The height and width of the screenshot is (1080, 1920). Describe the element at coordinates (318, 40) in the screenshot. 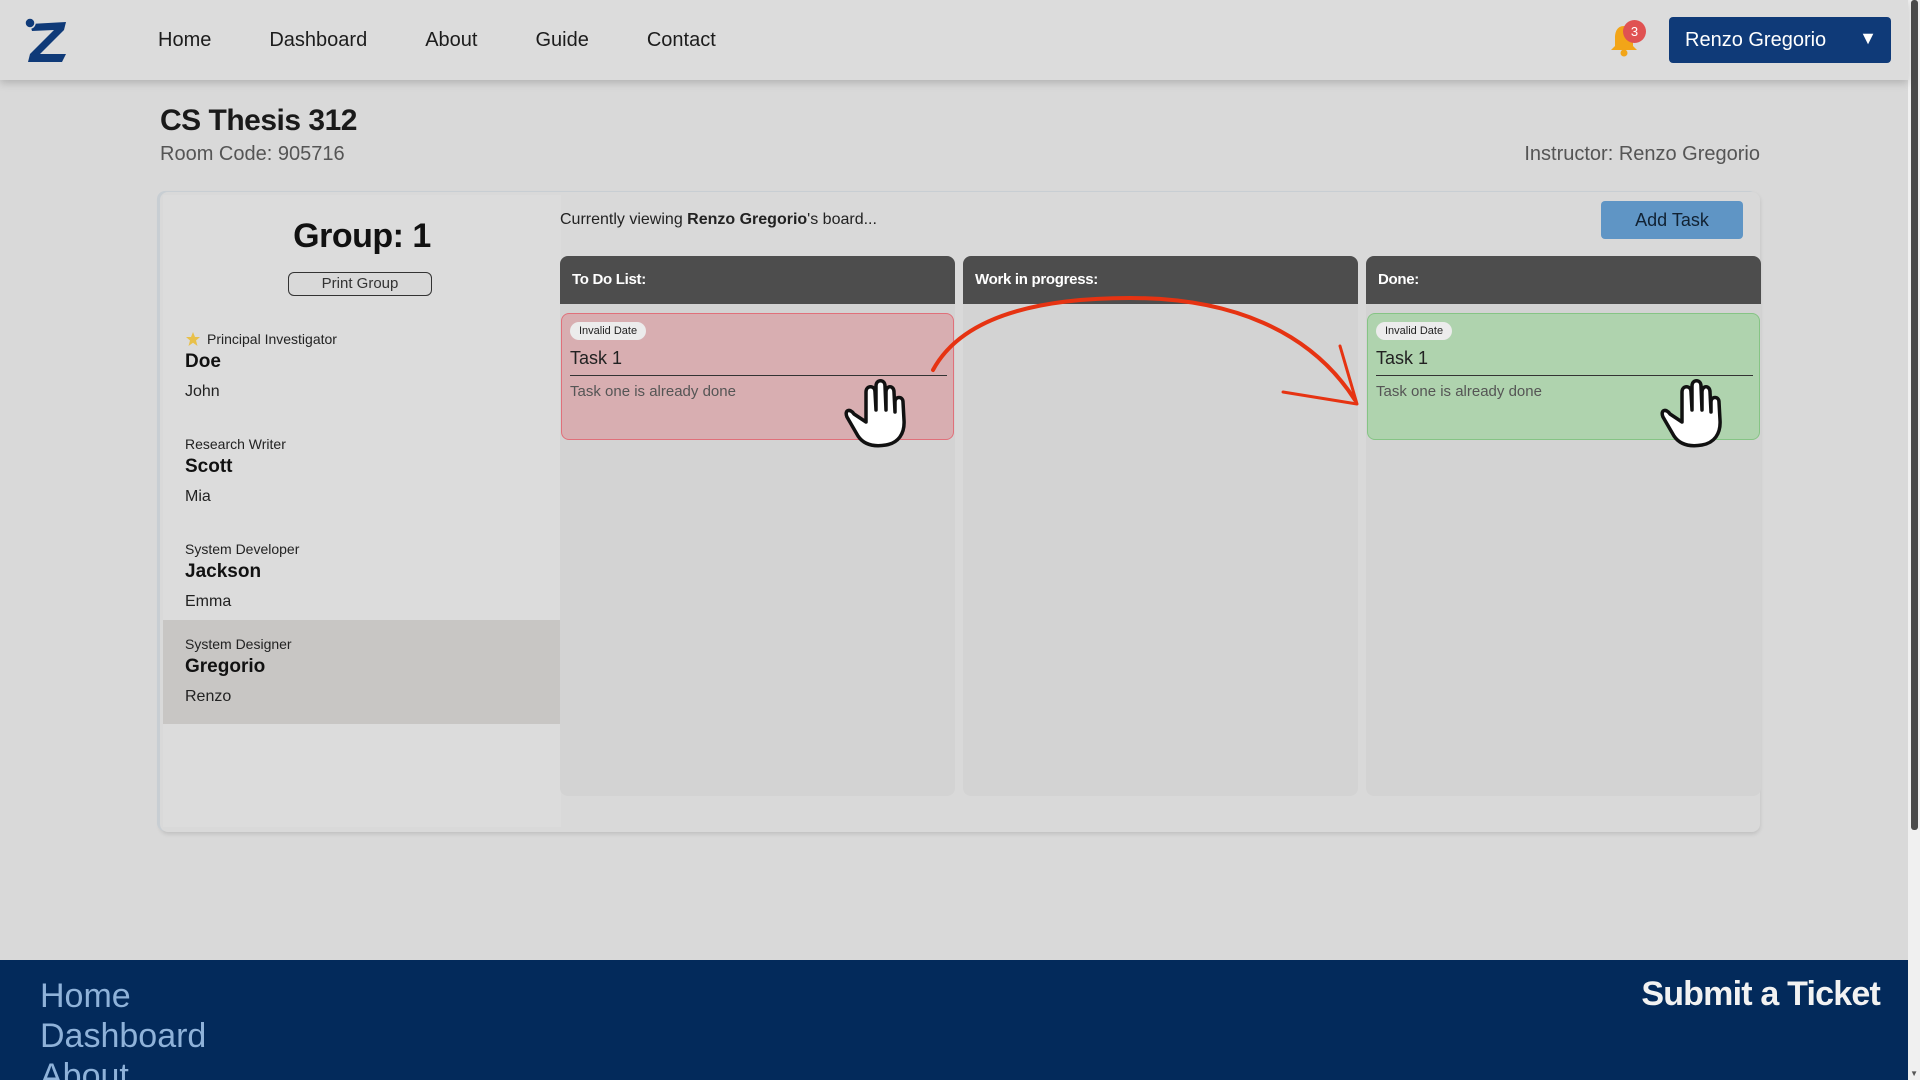

I see `nav-dashboard: Dashboard` at that location.